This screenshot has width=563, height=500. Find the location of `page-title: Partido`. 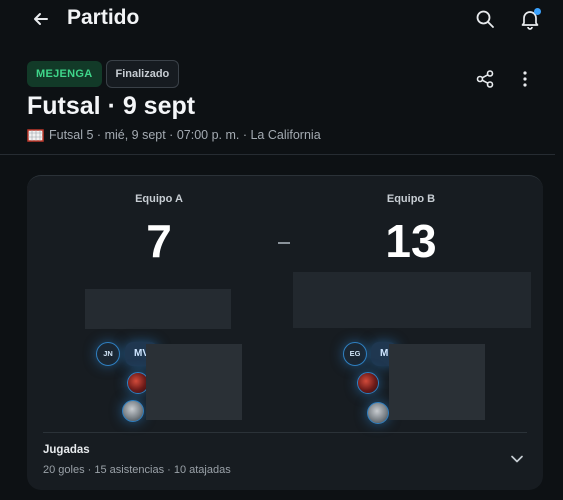

page-title: Partido is located at coordinates (103, 17).